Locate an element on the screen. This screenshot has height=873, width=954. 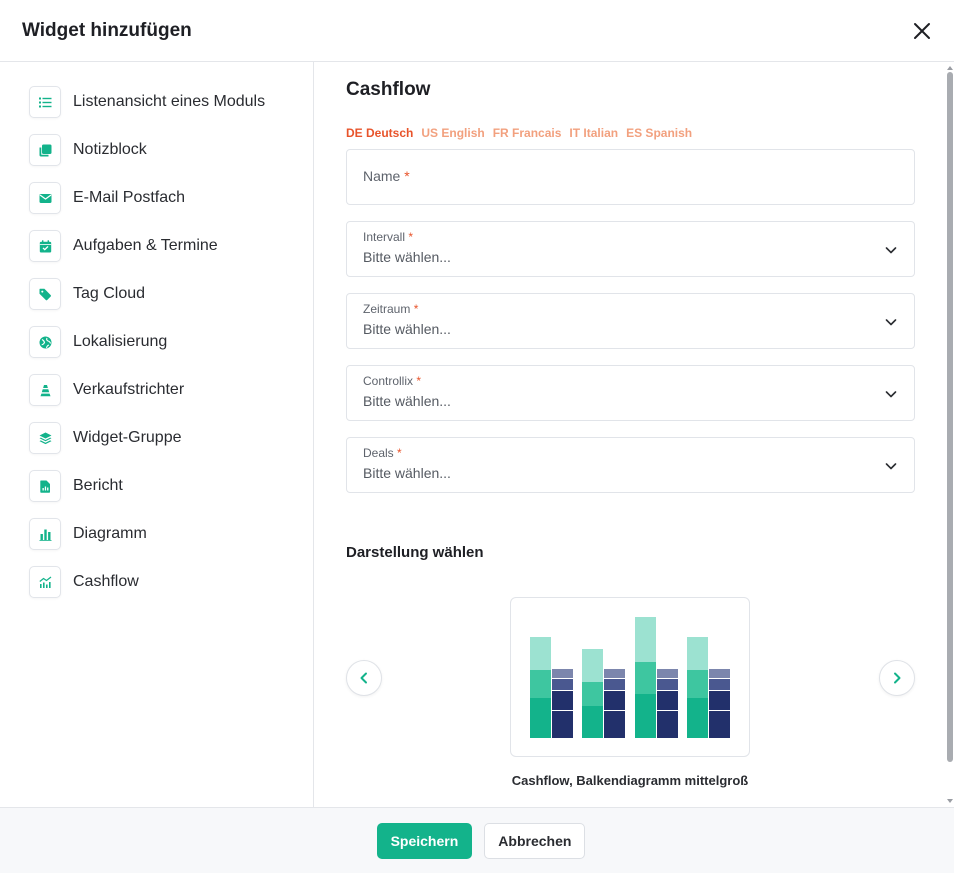
sidebar-item-cashflow: Cashflow is located at coordinates (156, 582).